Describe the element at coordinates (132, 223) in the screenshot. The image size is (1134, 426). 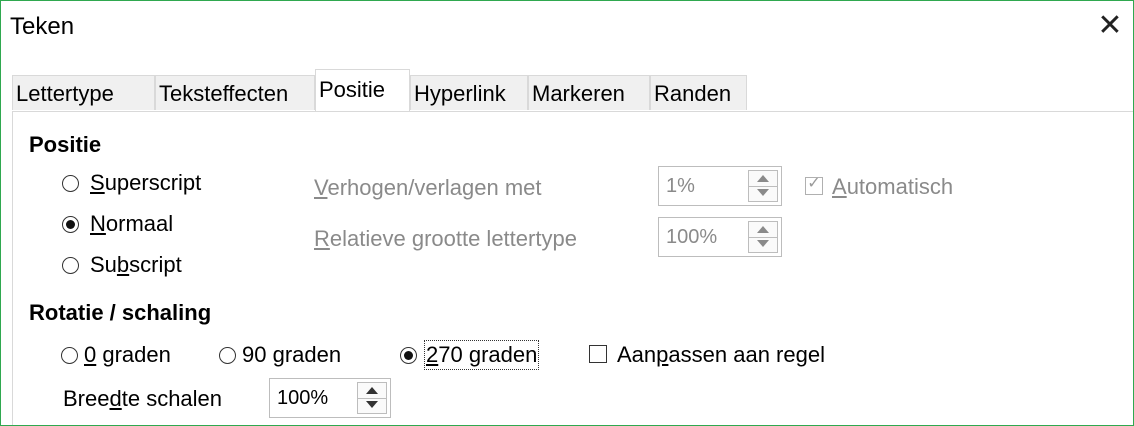
I see `radio-normaal-label: Normaal` at that location.